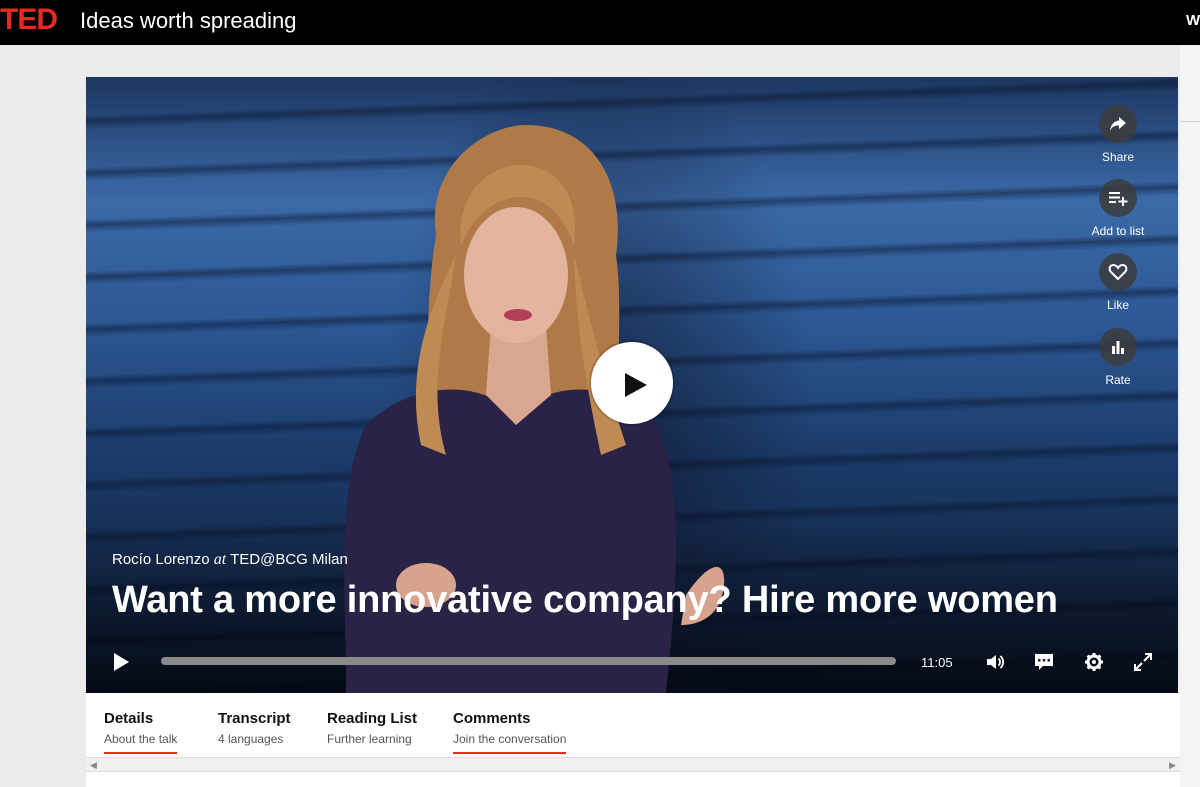  Describe the element at coordinates (1190, 416) in the screenshot. I see `right-page-strip` at that location.